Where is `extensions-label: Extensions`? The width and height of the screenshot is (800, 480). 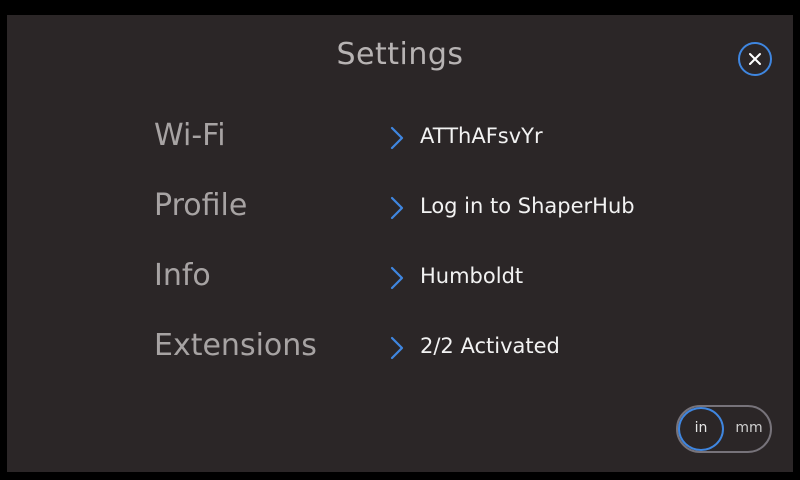
extensions-label: Extensions is located at coordinates (235, 345).